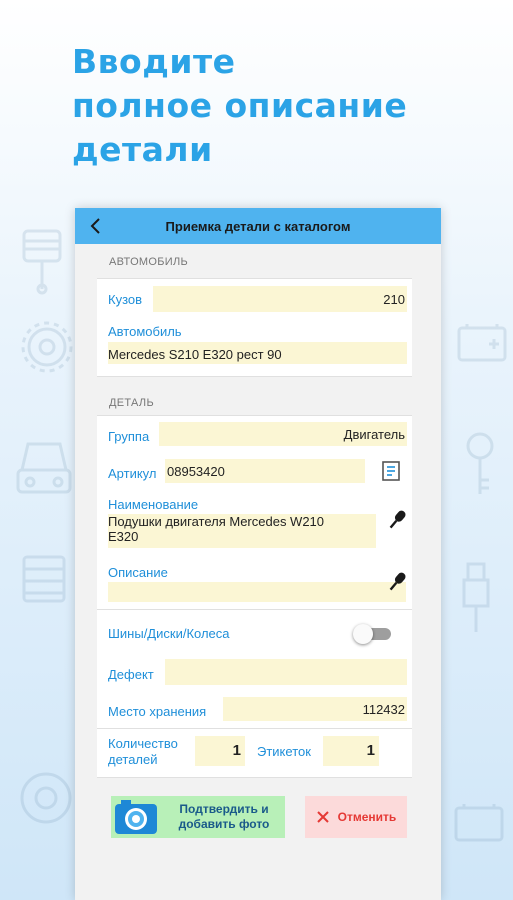 The image size is (513, 900). I want to click on labels-count-value: 1, so click(370, 750).